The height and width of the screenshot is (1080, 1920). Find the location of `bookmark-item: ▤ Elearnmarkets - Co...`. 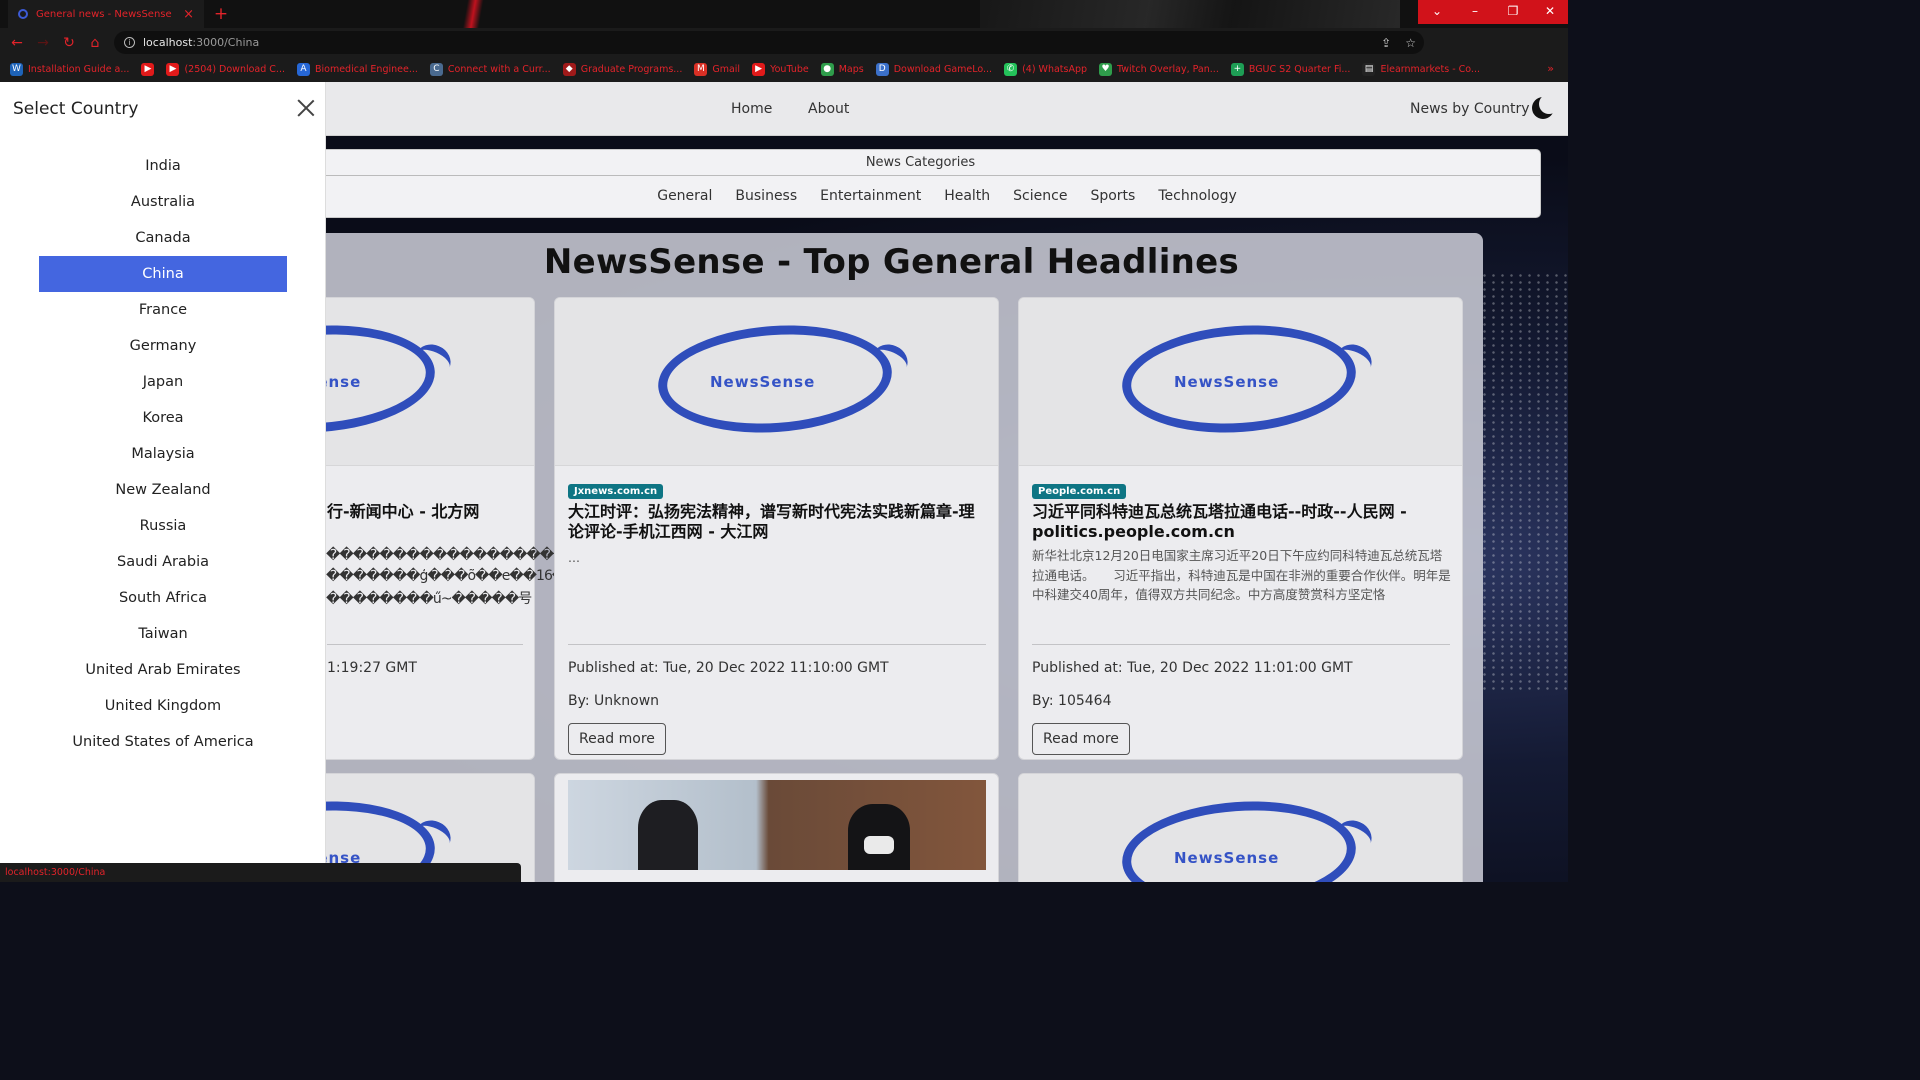

bookmark-item: ▤ Elearnmarkets - Co... is located at coordinates (1421, 69).